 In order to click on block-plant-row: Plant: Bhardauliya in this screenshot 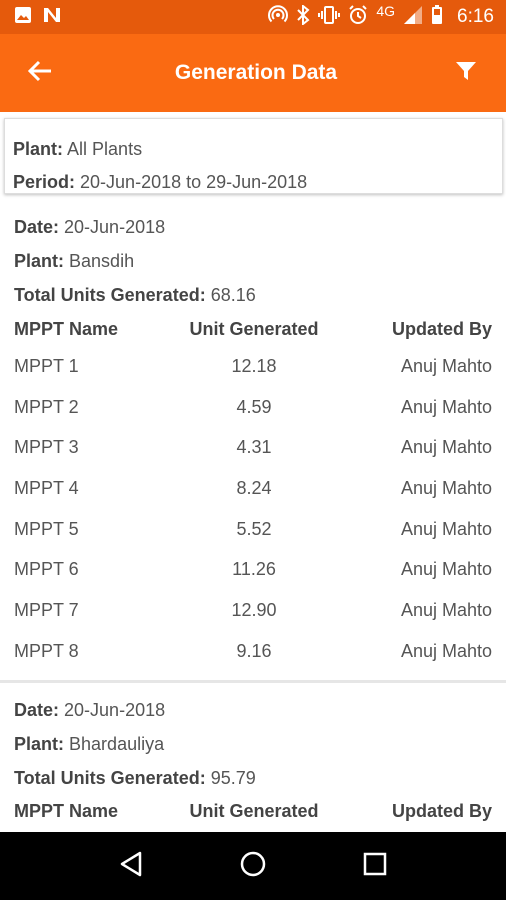, I will do `click(253, 744)`.